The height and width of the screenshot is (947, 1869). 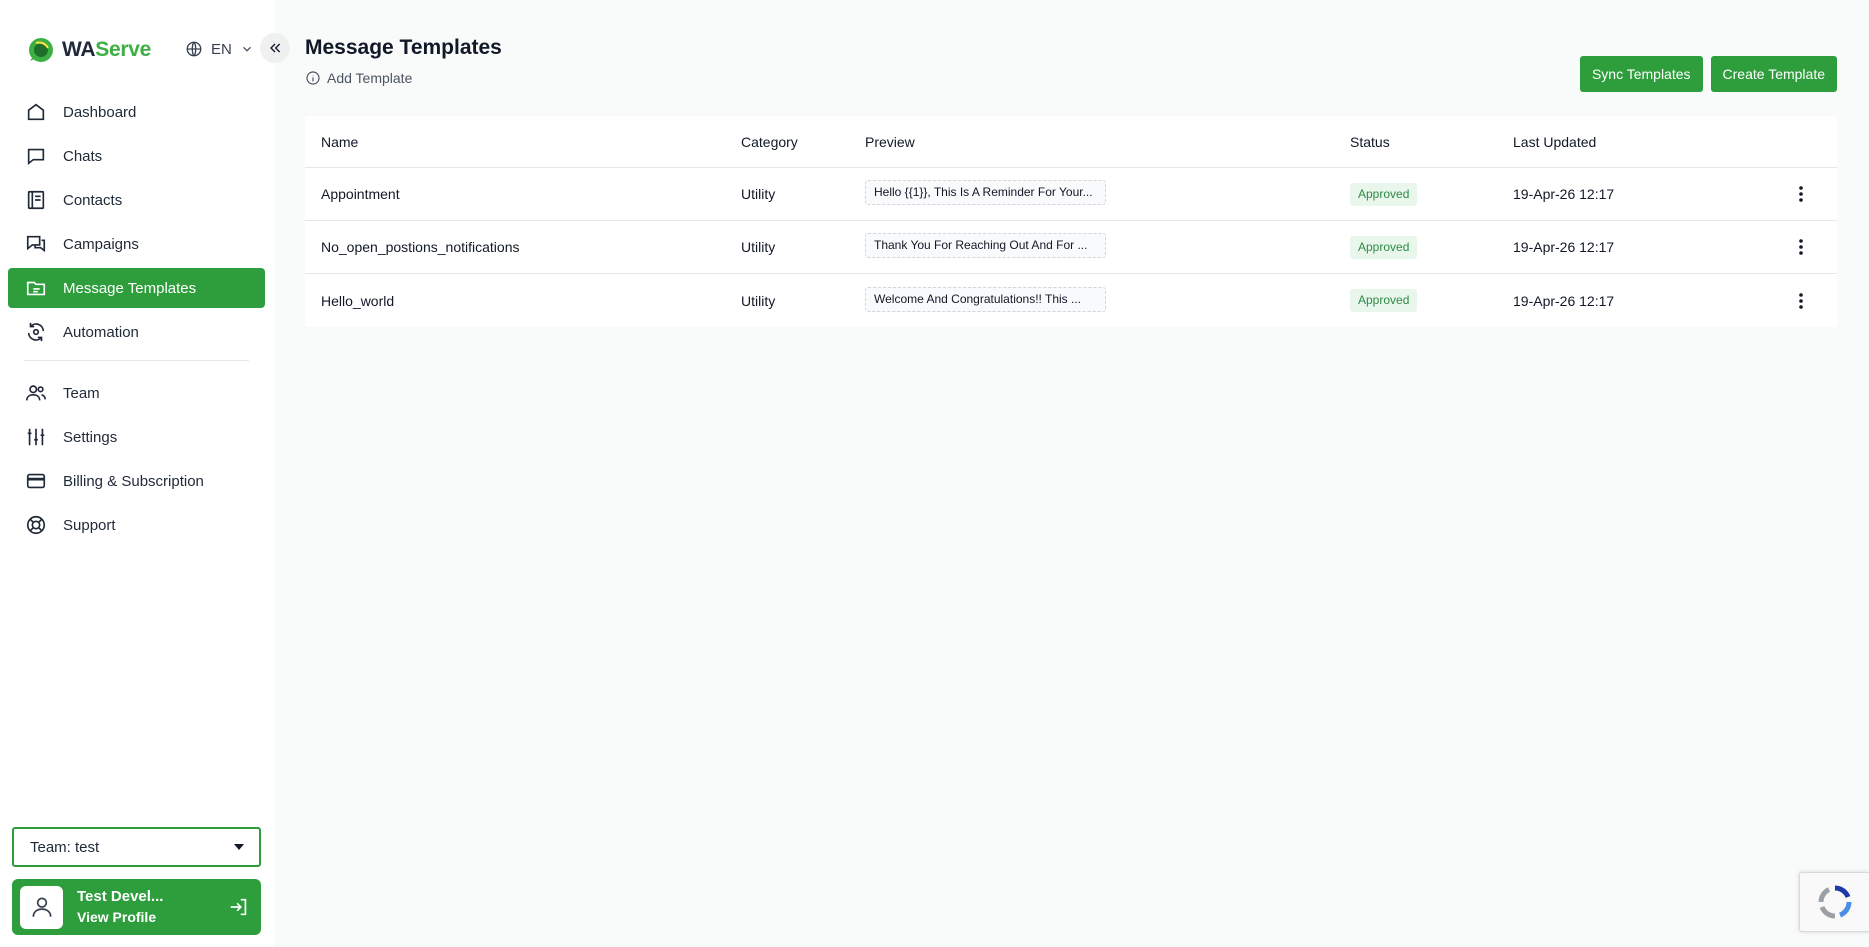 What do you see at coordinates (36, 525) in the screenshot?
I see `lifebuoy-icon` at bounding box center [36, 525].